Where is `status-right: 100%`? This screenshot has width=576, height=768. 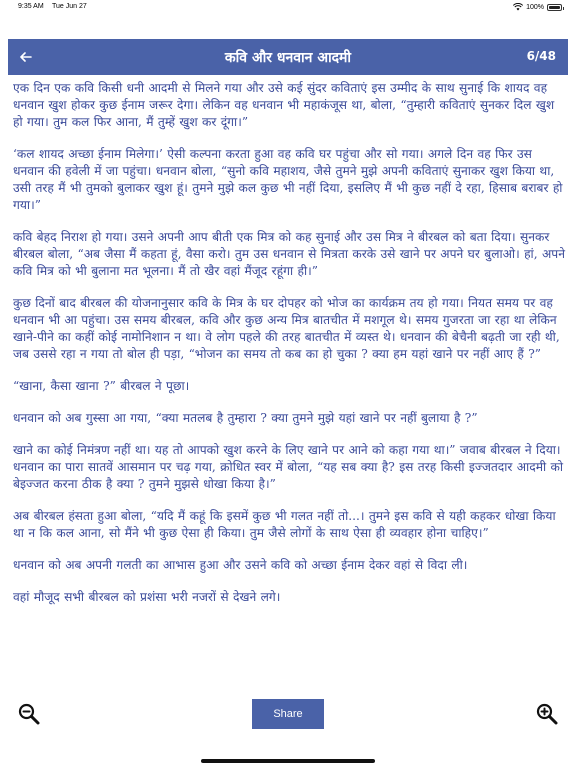
status-right: 100% is located at coordinates (538, 7).